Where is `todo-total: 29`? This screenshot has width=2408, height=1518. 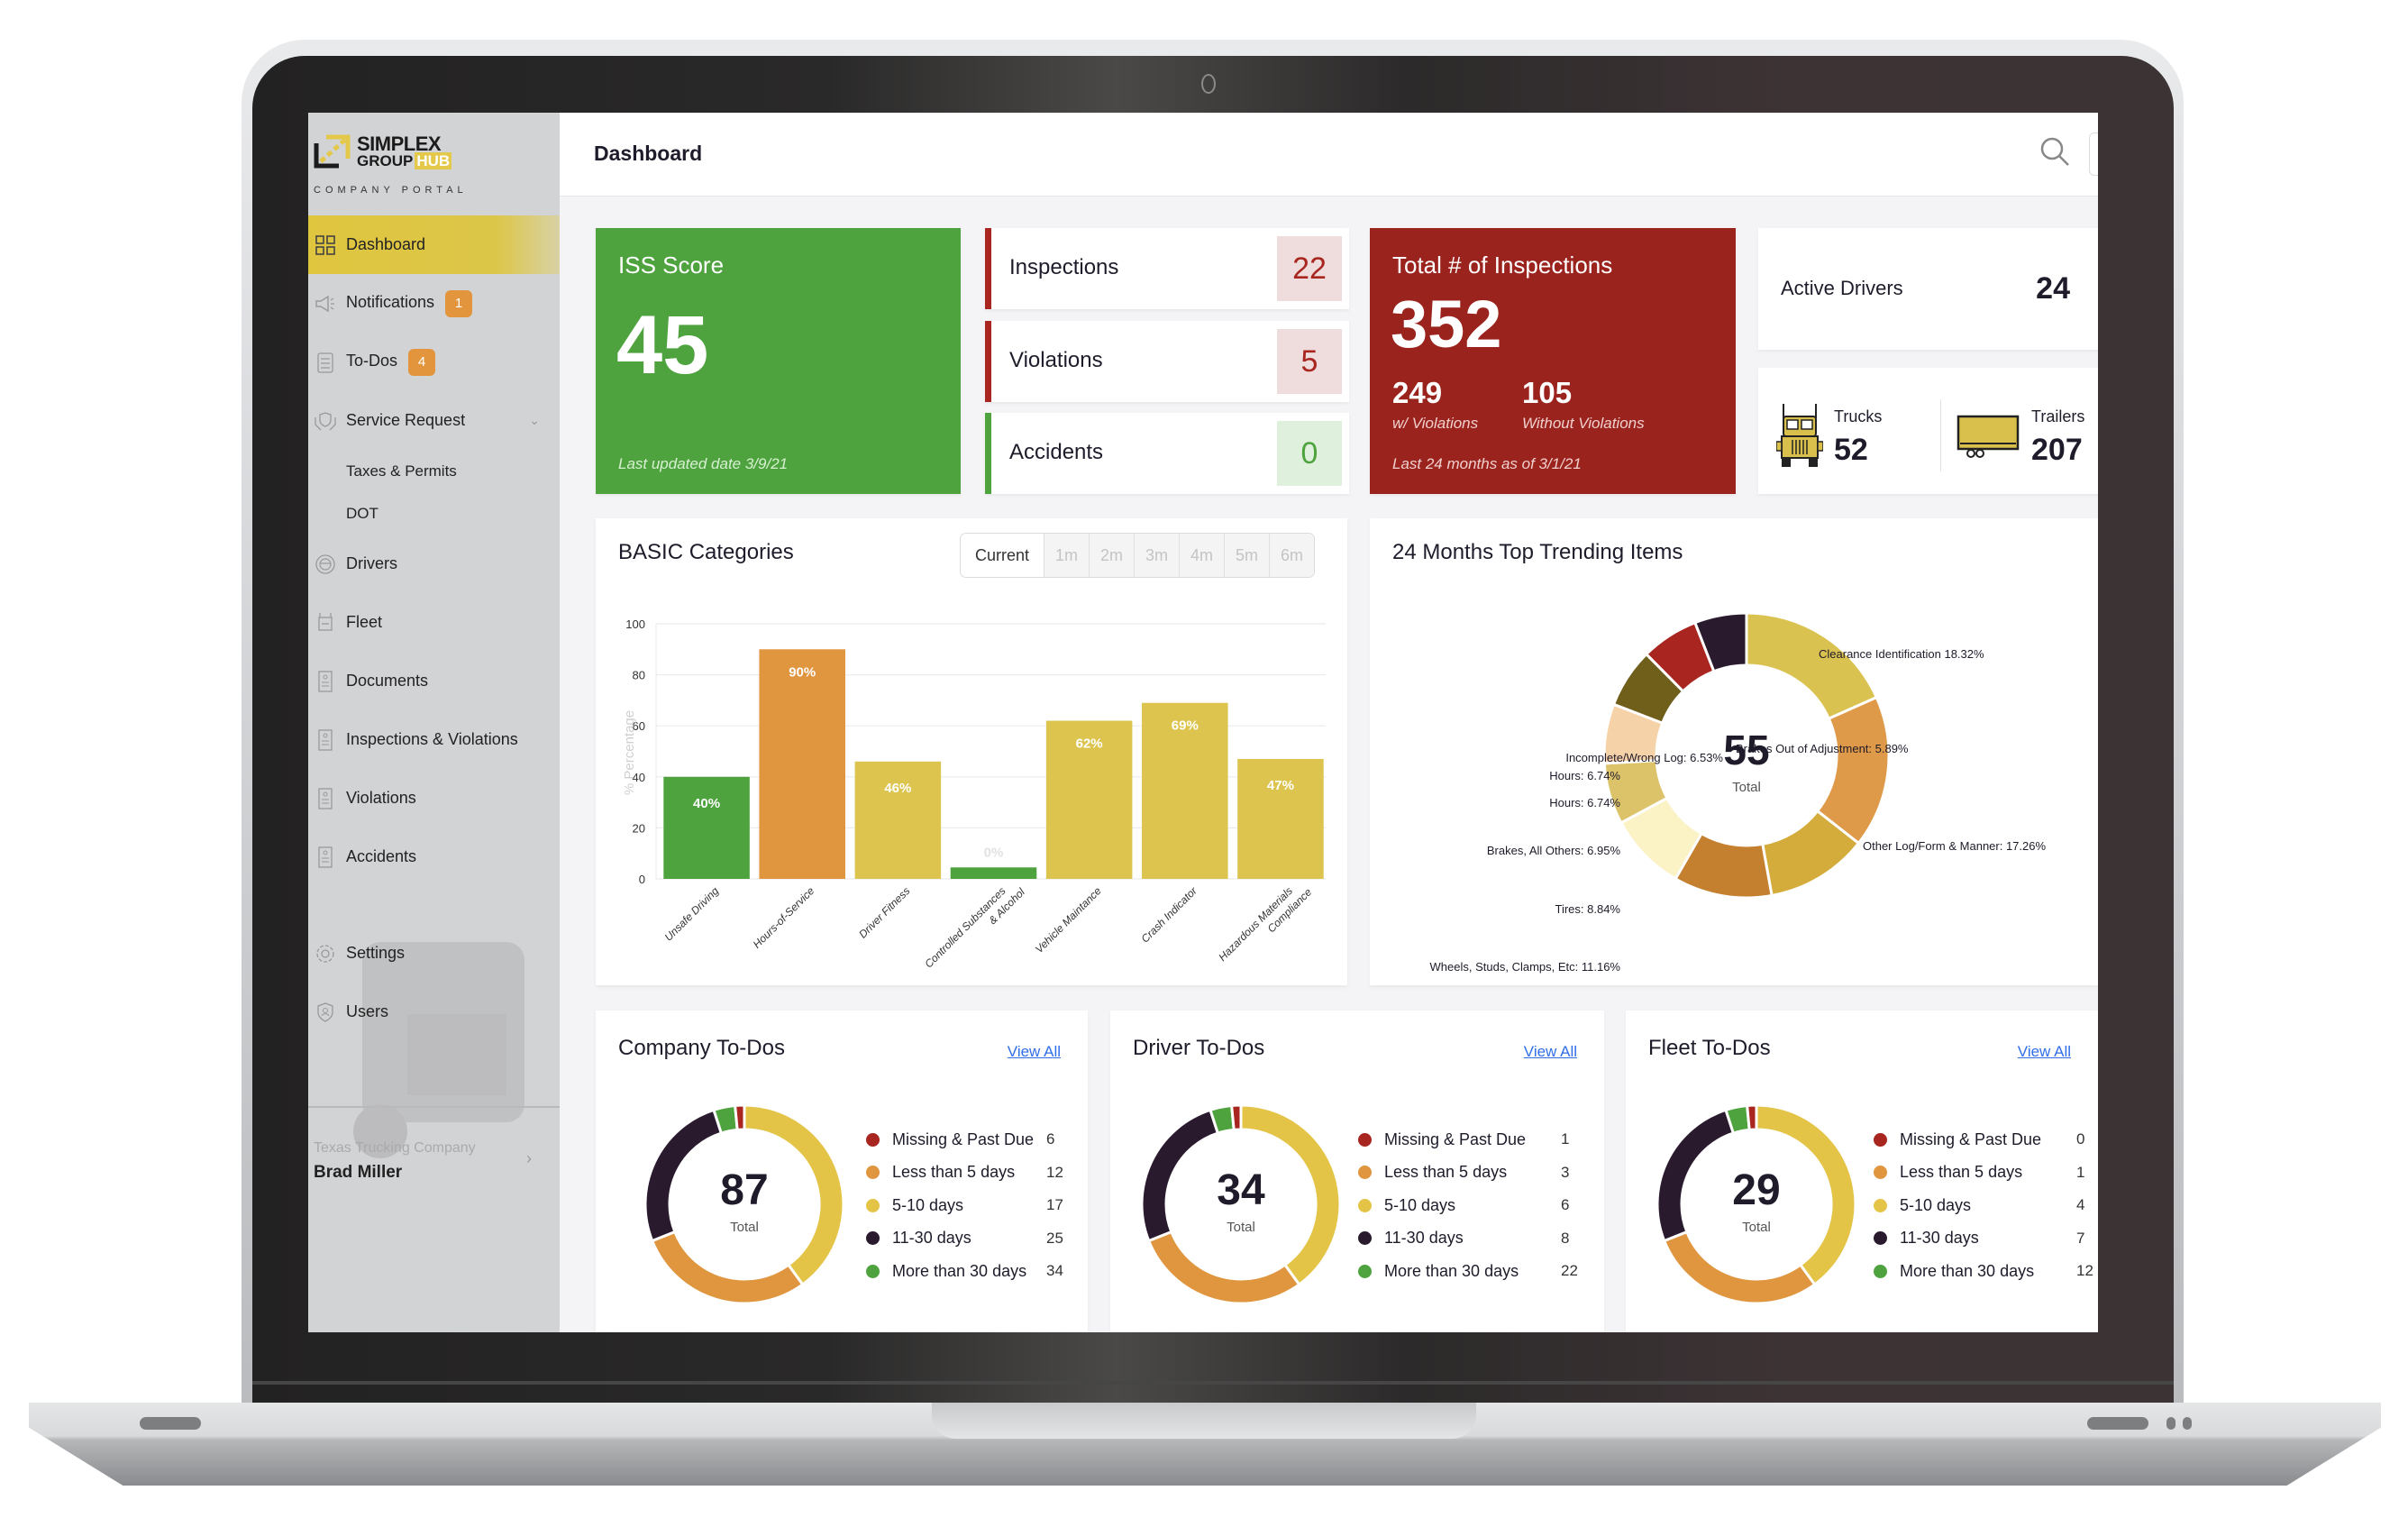
todo-total: 29 is located at coordinates (1756, 1190).